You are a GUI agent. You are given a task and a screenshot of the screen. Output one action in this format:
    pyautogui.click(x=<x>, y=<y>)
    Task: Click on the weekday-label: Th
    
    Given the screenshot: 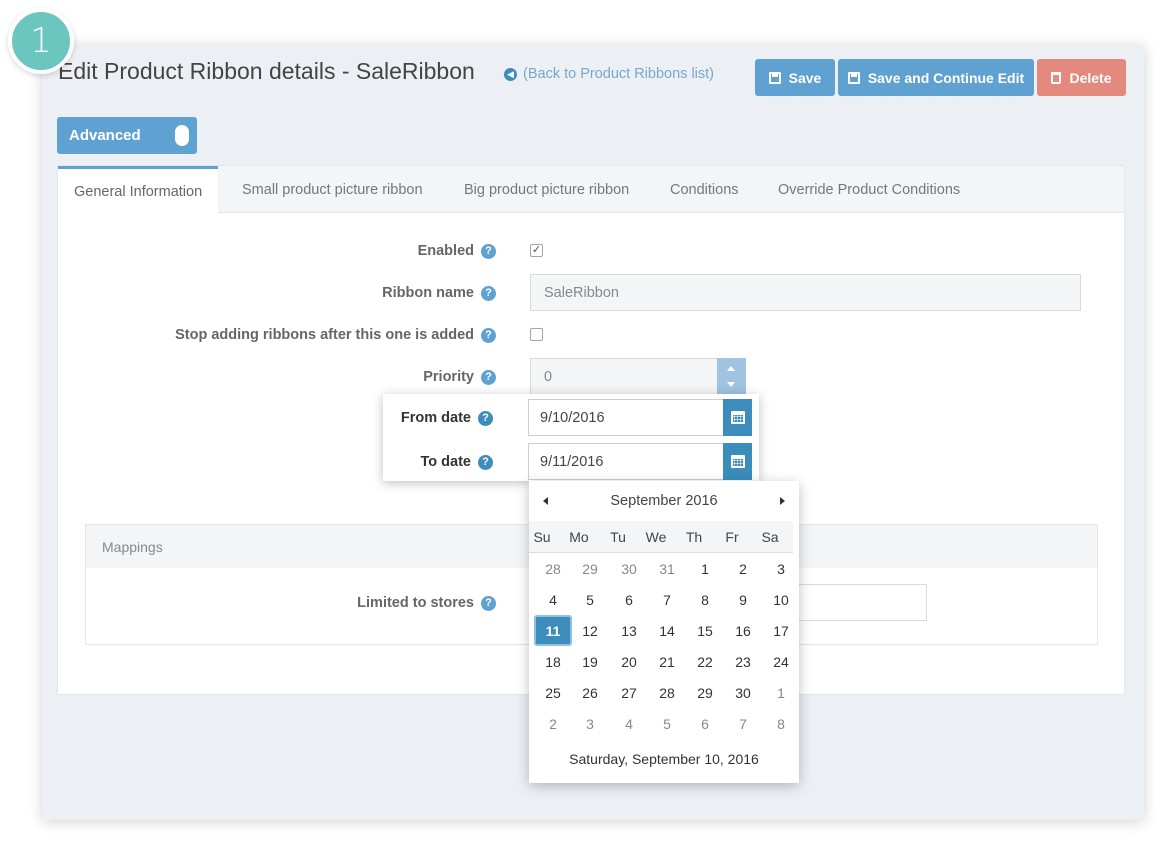 What is the action you would take?
    pyautogui.click(x=694, y=536)
    